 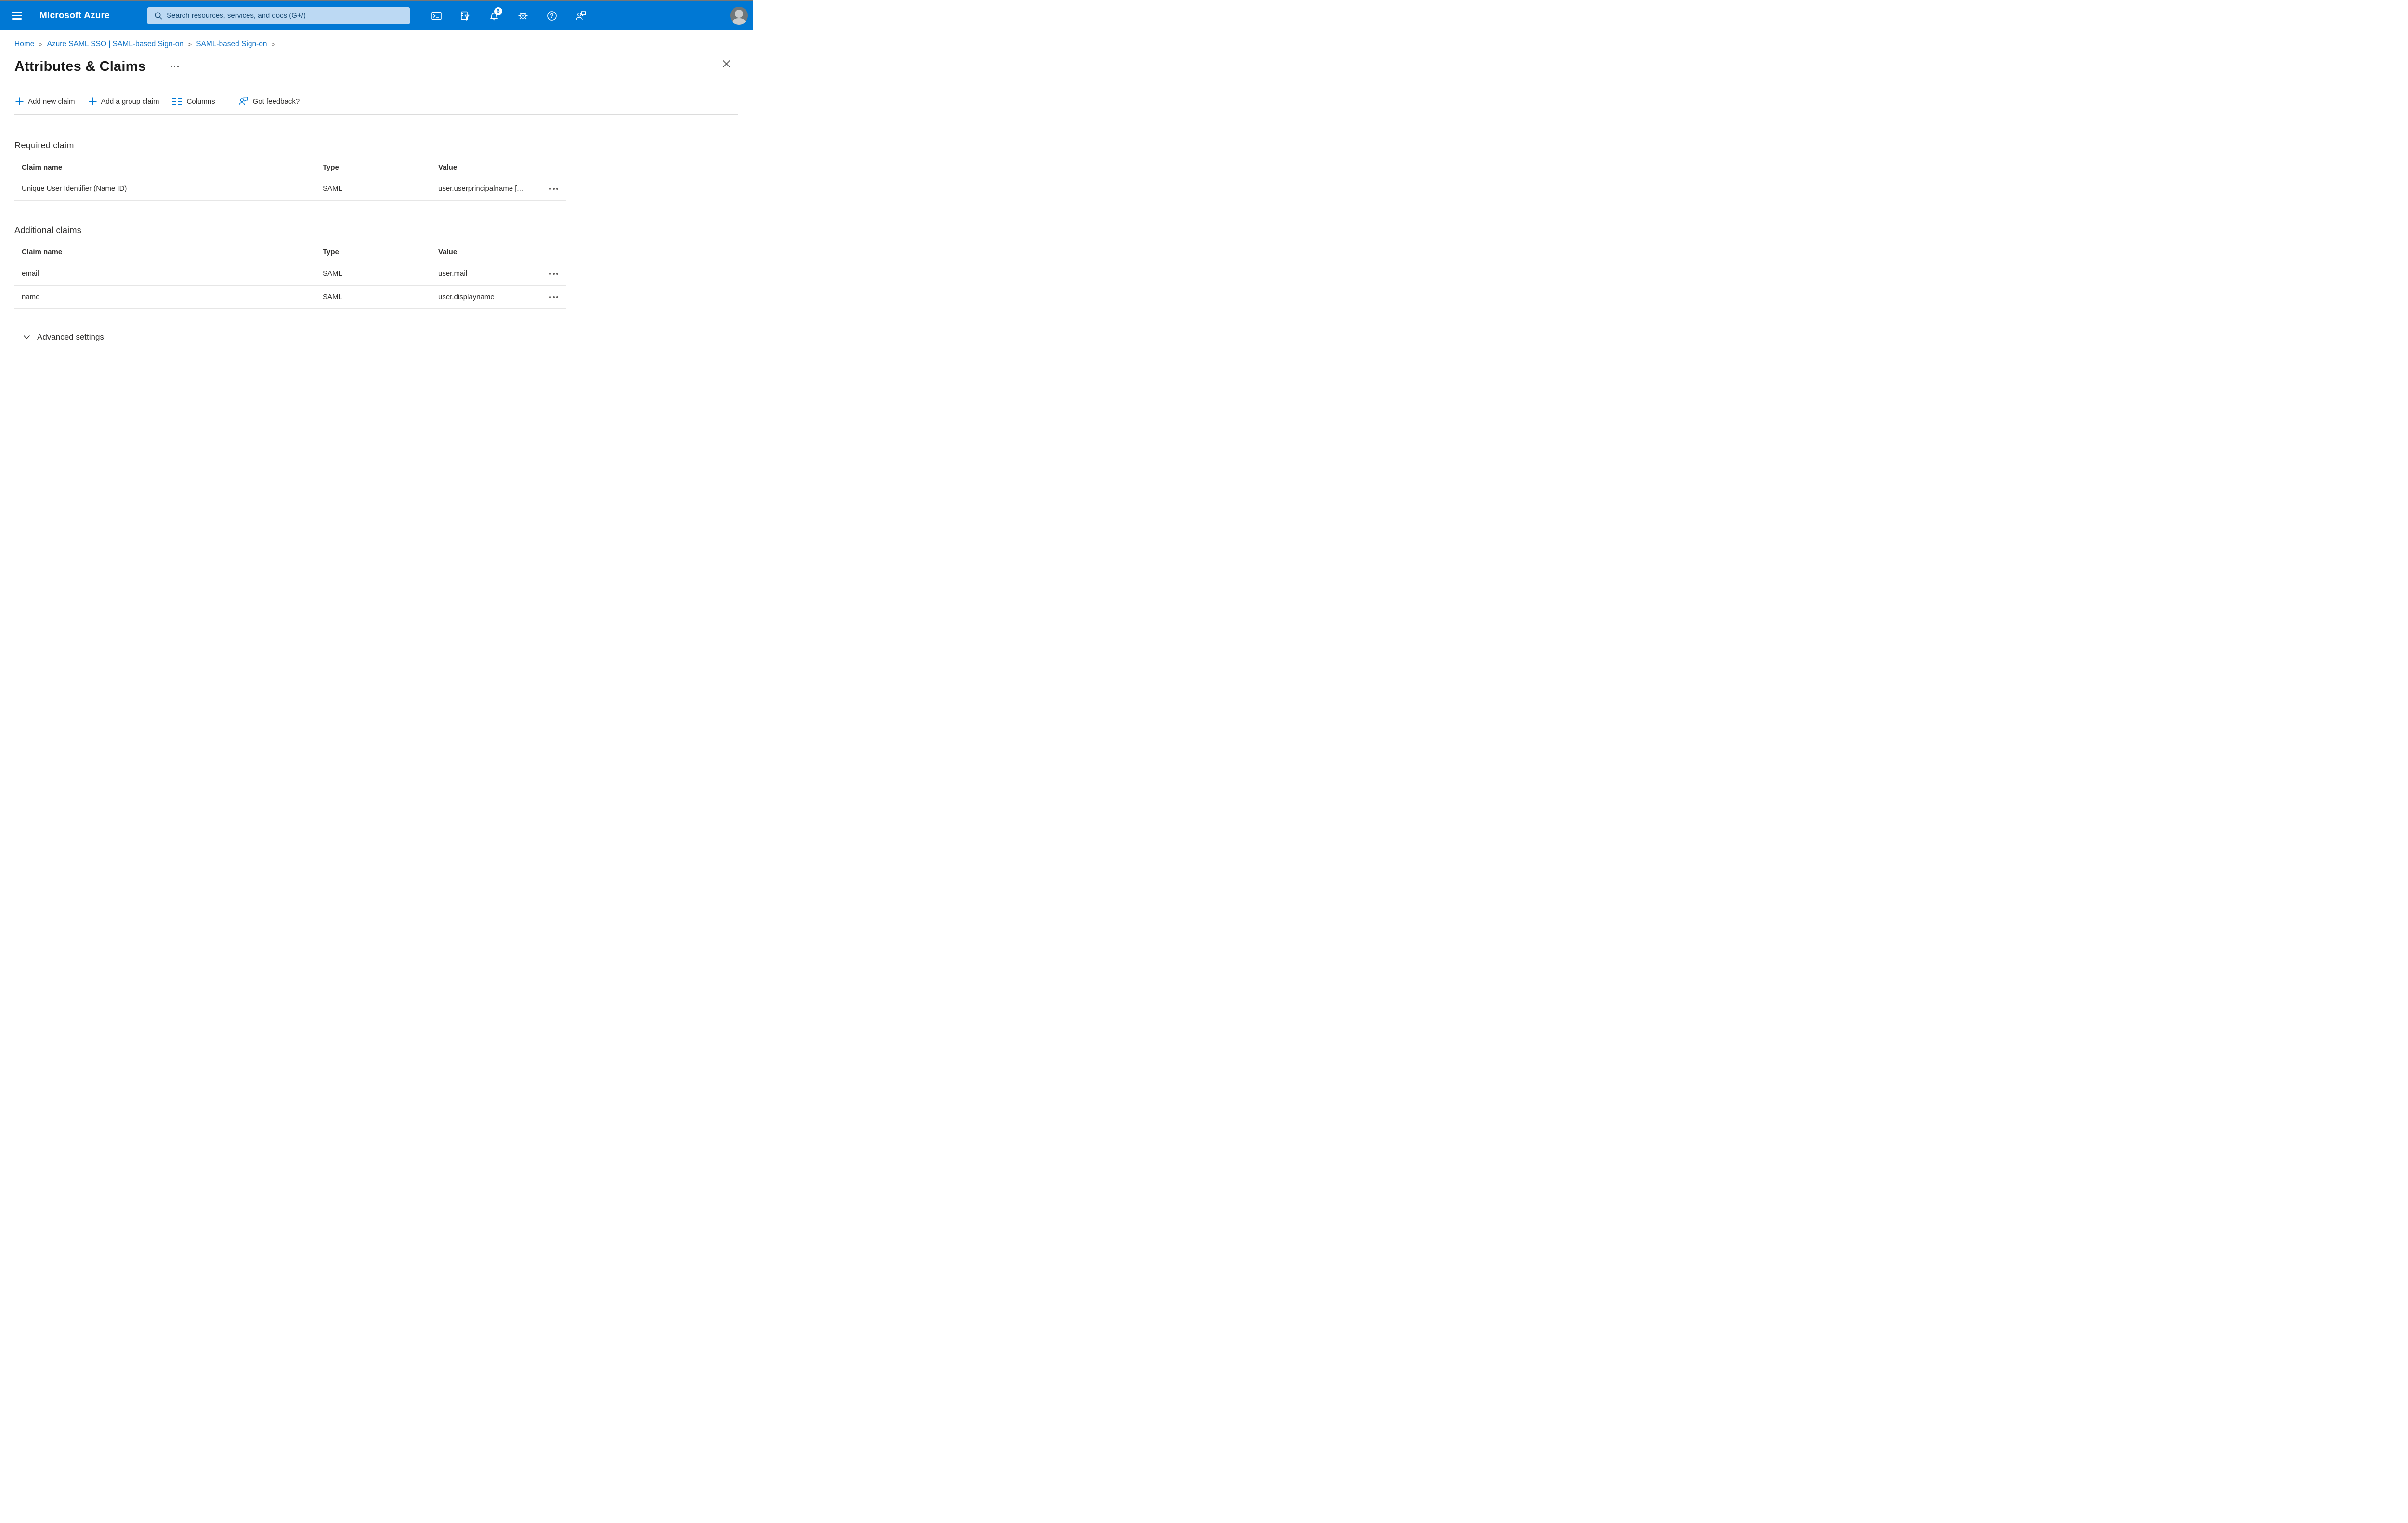 I want to click on breadcrumb-app-sso: Azure SAML SSO | SAML-based Sign-on, so click(x=115, y=44).